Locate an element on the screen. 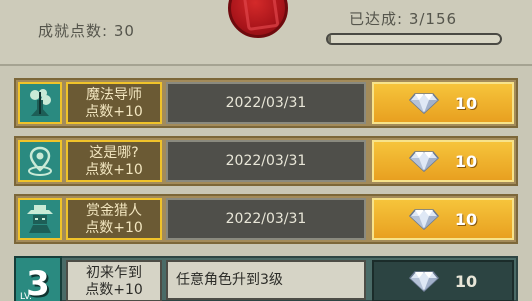 Image resolution: width=532 pixels, height=301 pixels. achievement-title: 赏金猎人 点数+10 is located at coordinates (114, 219).